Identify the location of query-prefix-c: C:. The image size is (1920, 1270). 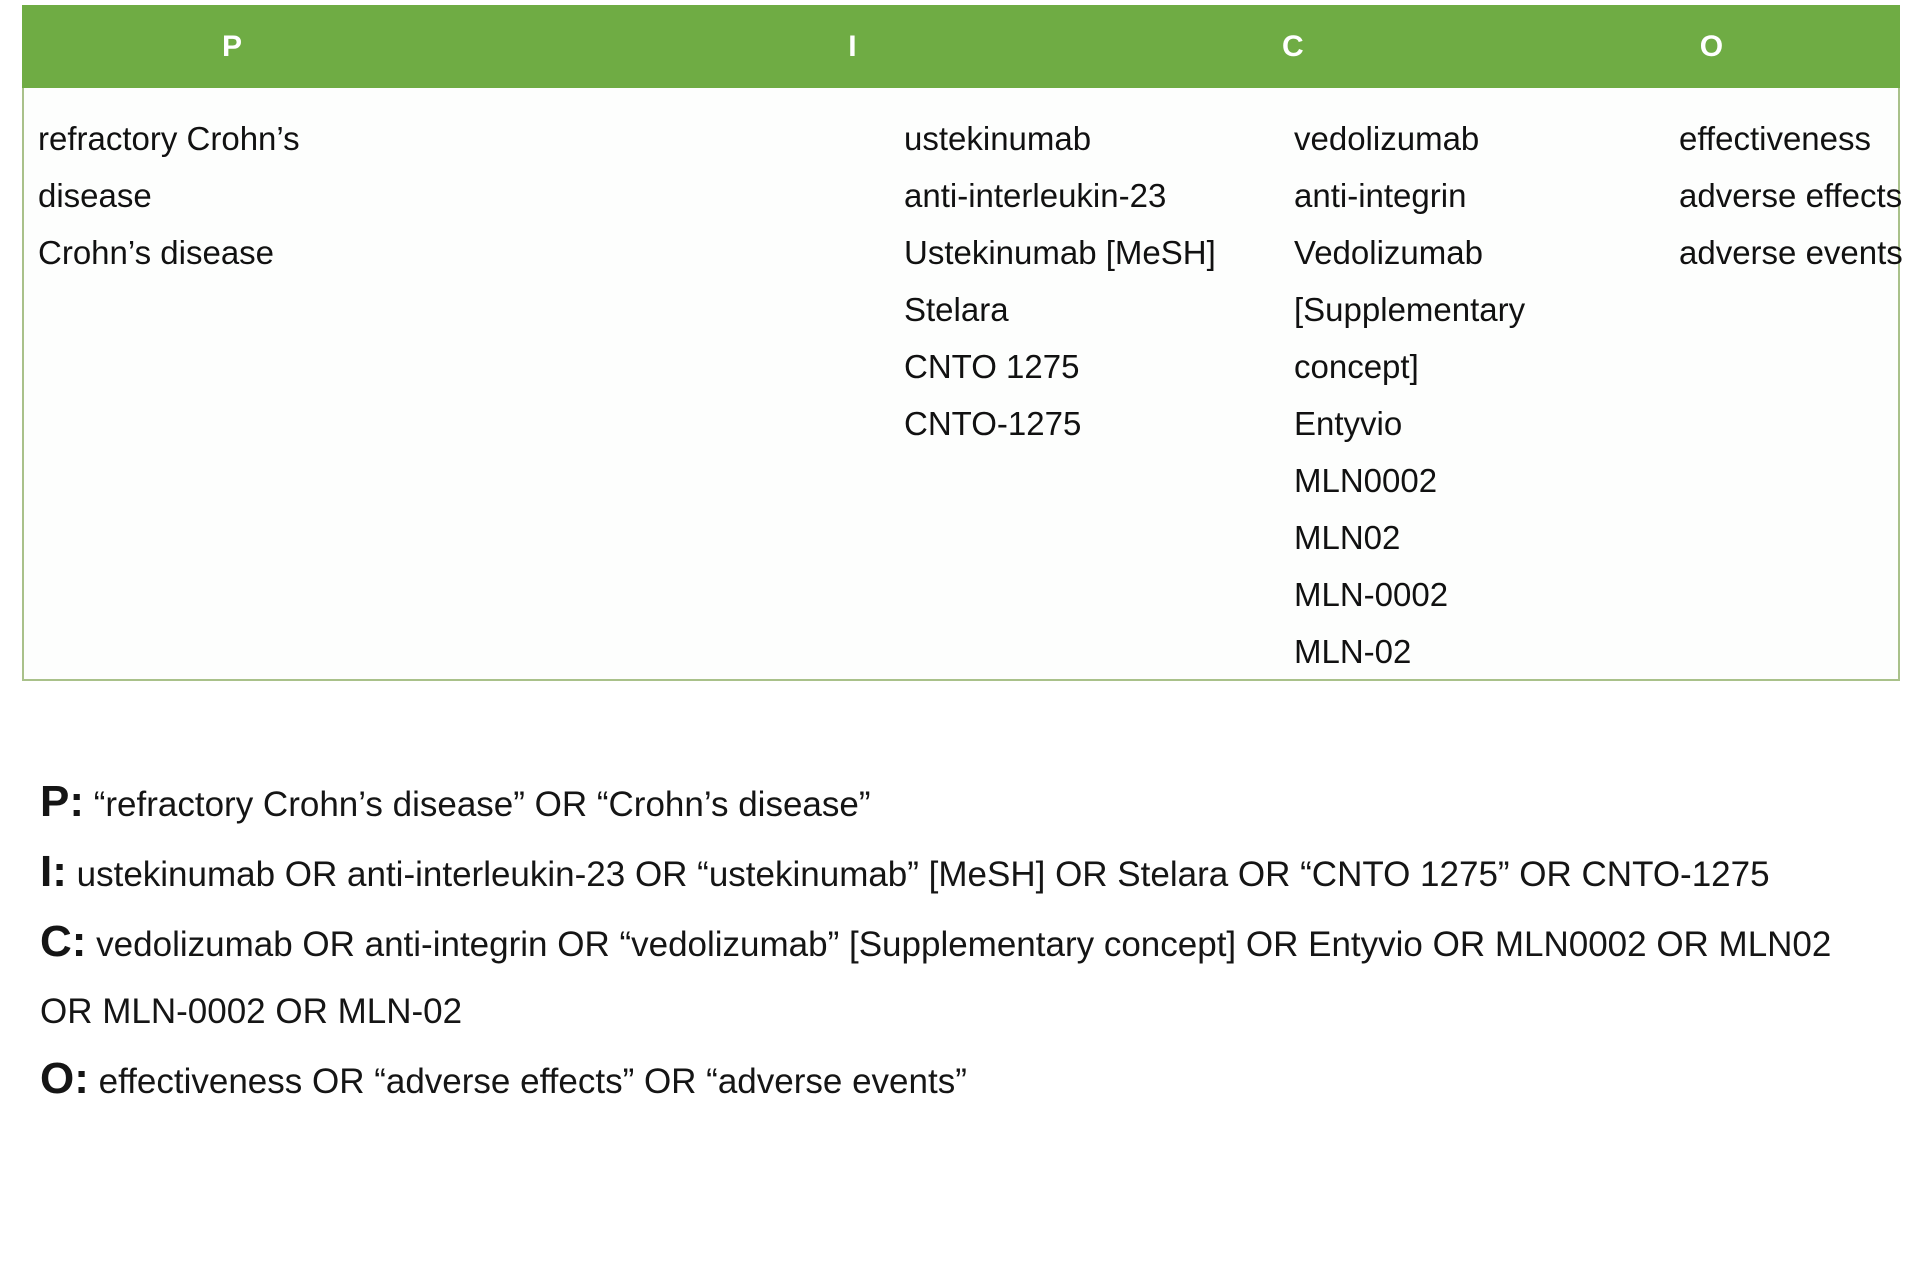
(63, 941).